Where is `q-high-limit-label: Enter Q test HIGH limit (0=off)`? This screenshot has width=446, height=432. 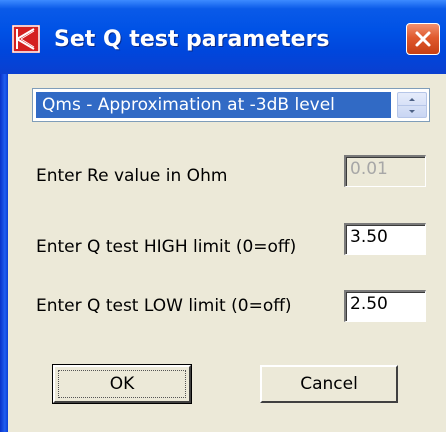
q-high-limit-label: Enter Q test HIGH limit (0=off) is located at coordinates (166, 247).